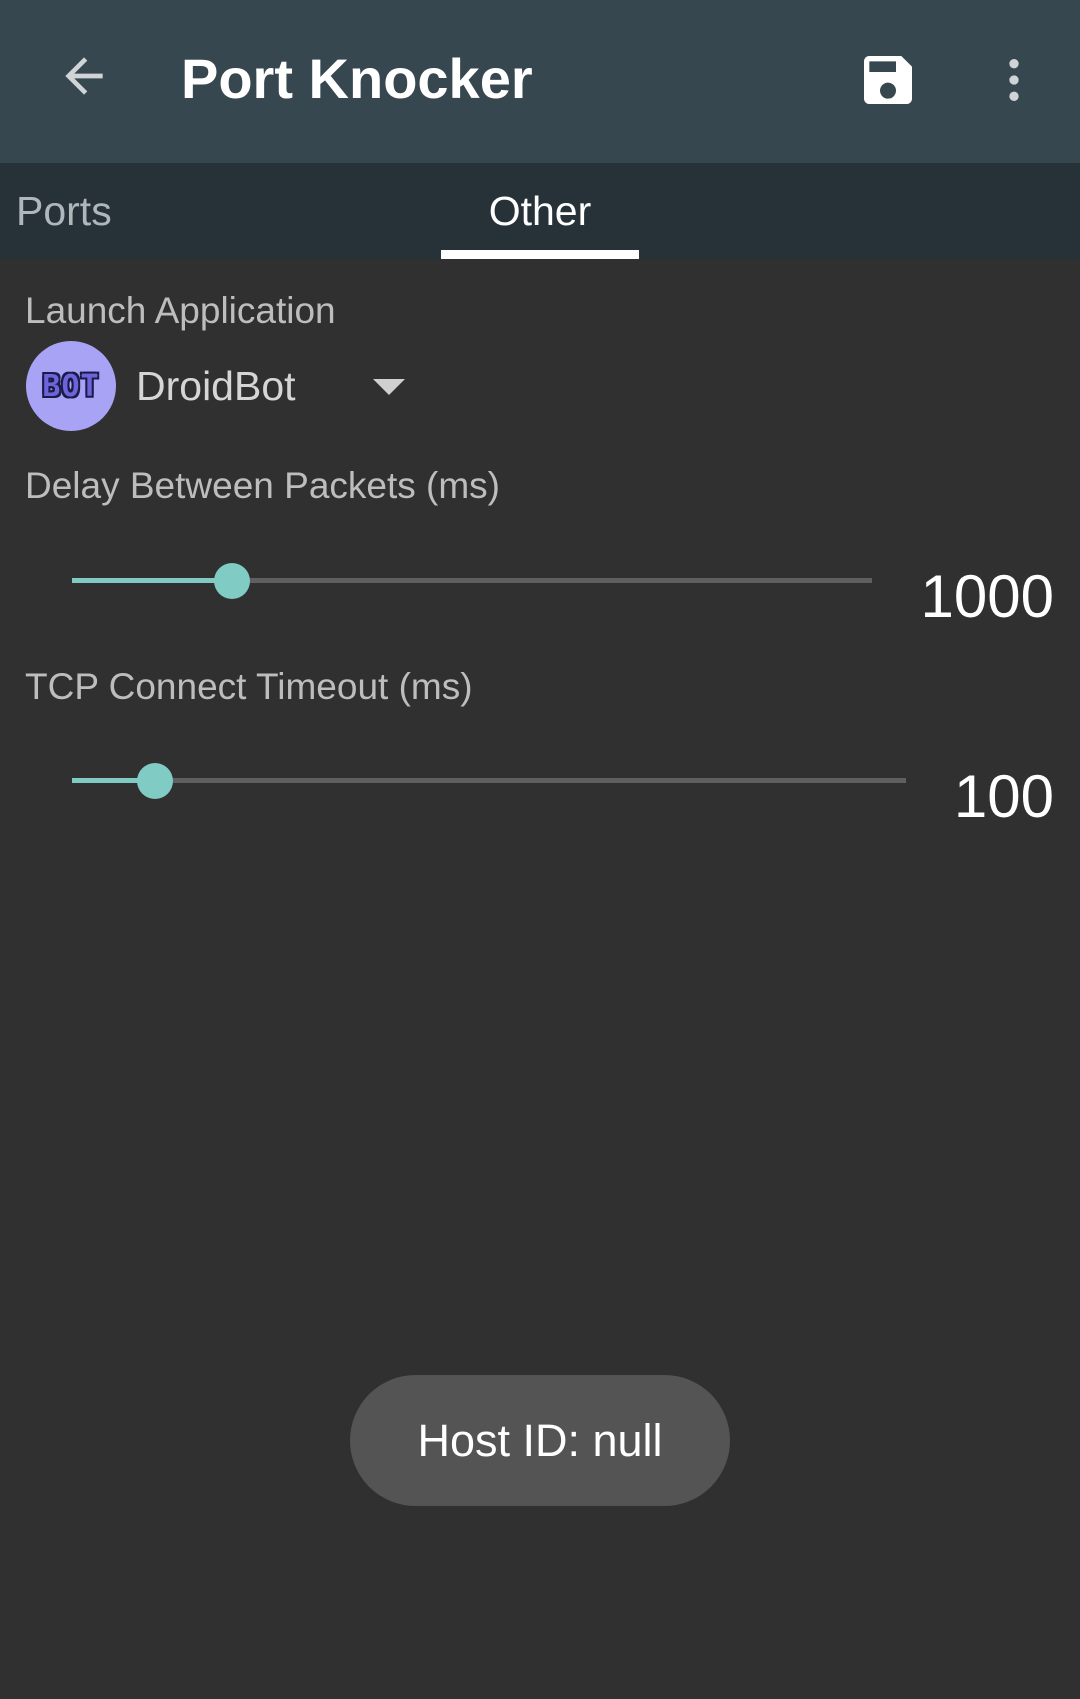 The image size is (1080, 1699). Describe the element at coordinates (71, 386) in the screenshot. I see `droidbot-app-icon: BOT` at that location.